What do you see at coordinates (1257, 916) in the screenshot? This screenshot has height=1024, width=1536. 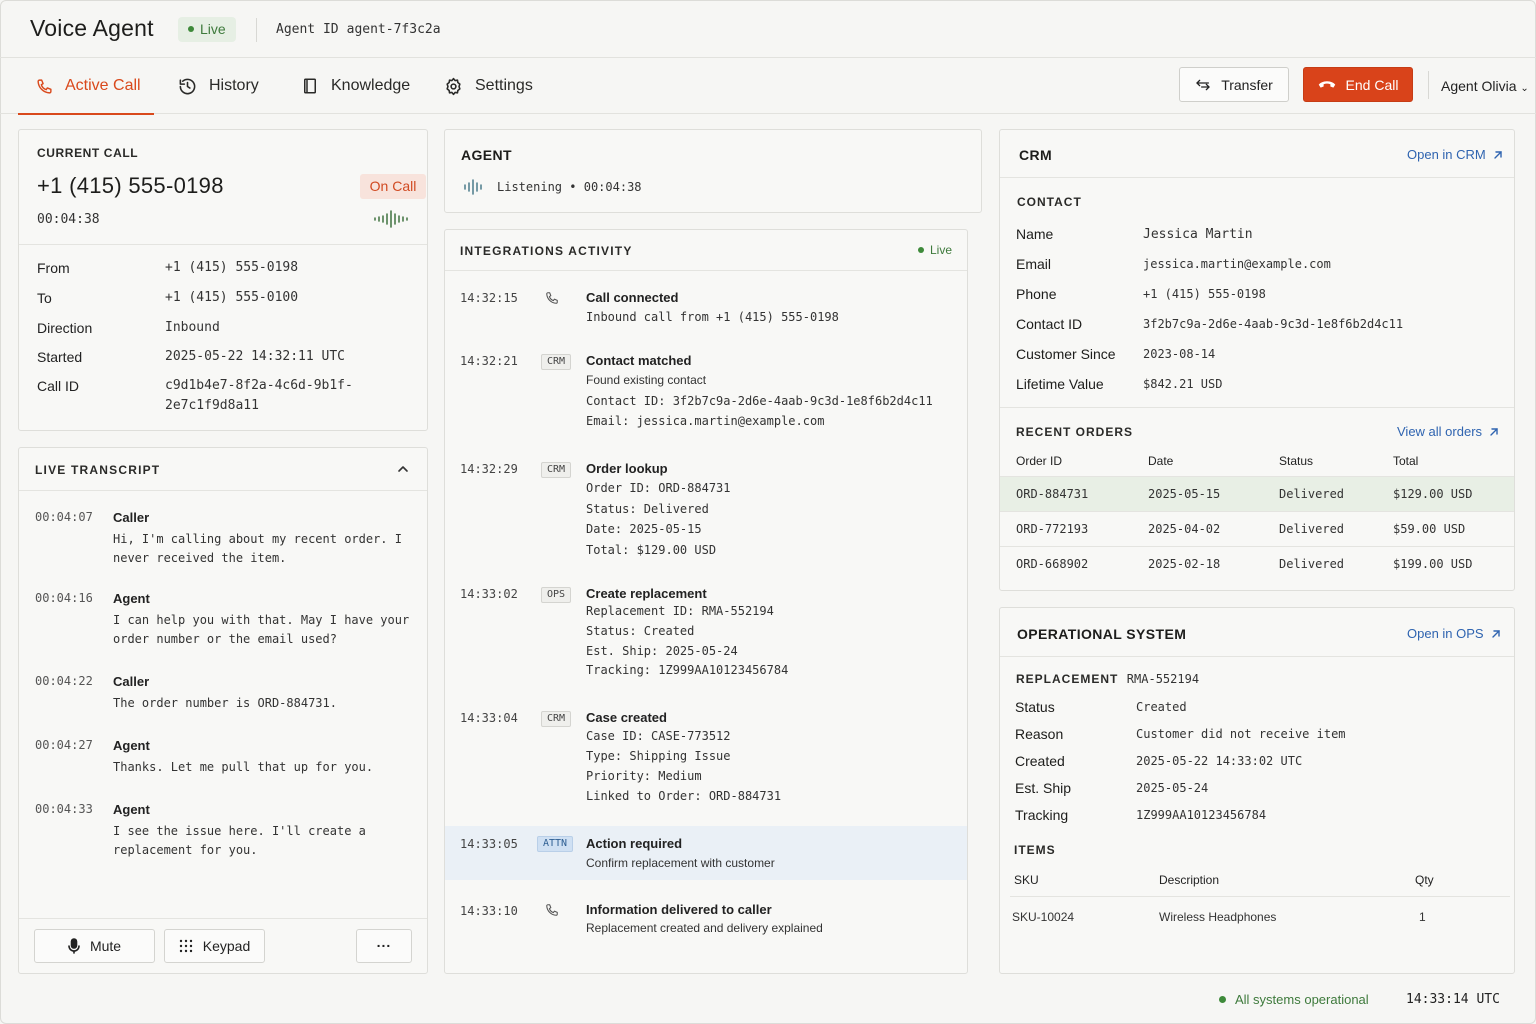 I see `table-row: SKU-10024 Wireless Headphones 1` at bounding box center [1257, 916].